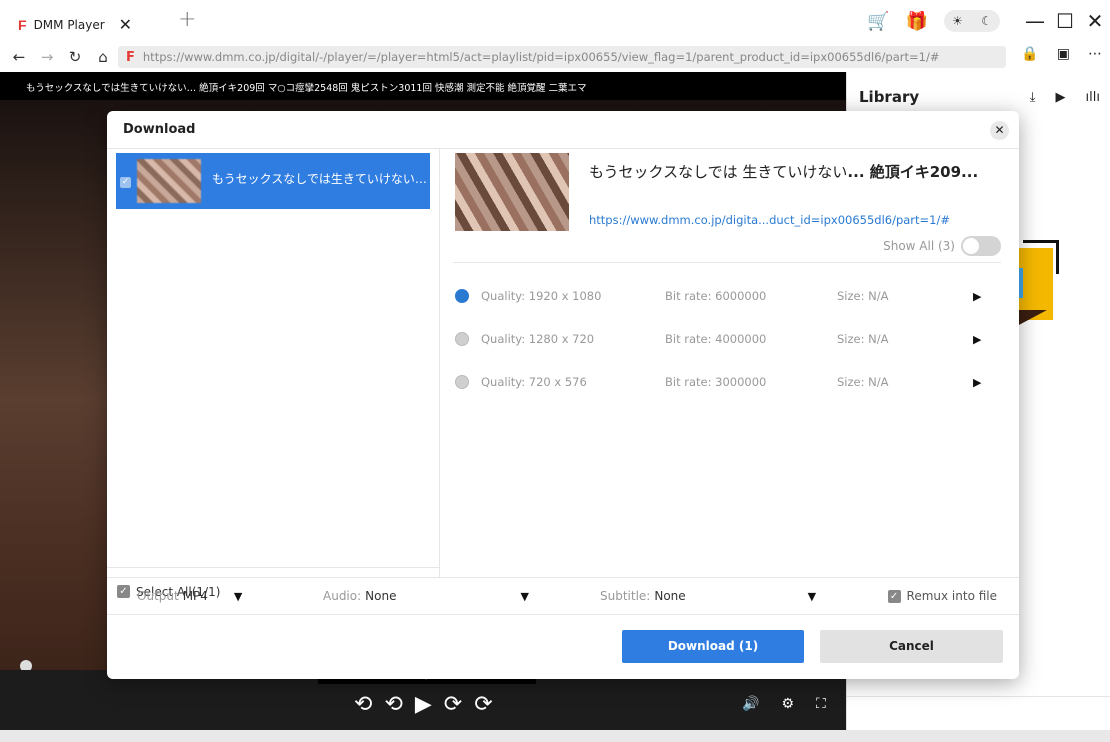 This screenshot has width=1110, height=742. I want to click on detail-thumbnail, so click(512, 192).